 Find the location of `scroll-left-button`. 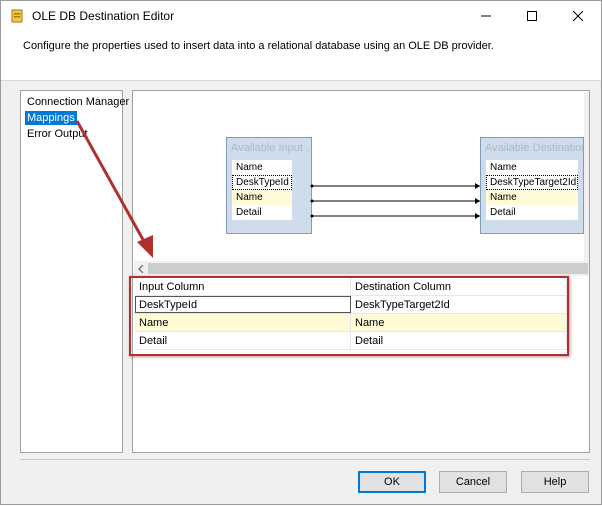

scroll-left-button is located at coordinates (141, 268).